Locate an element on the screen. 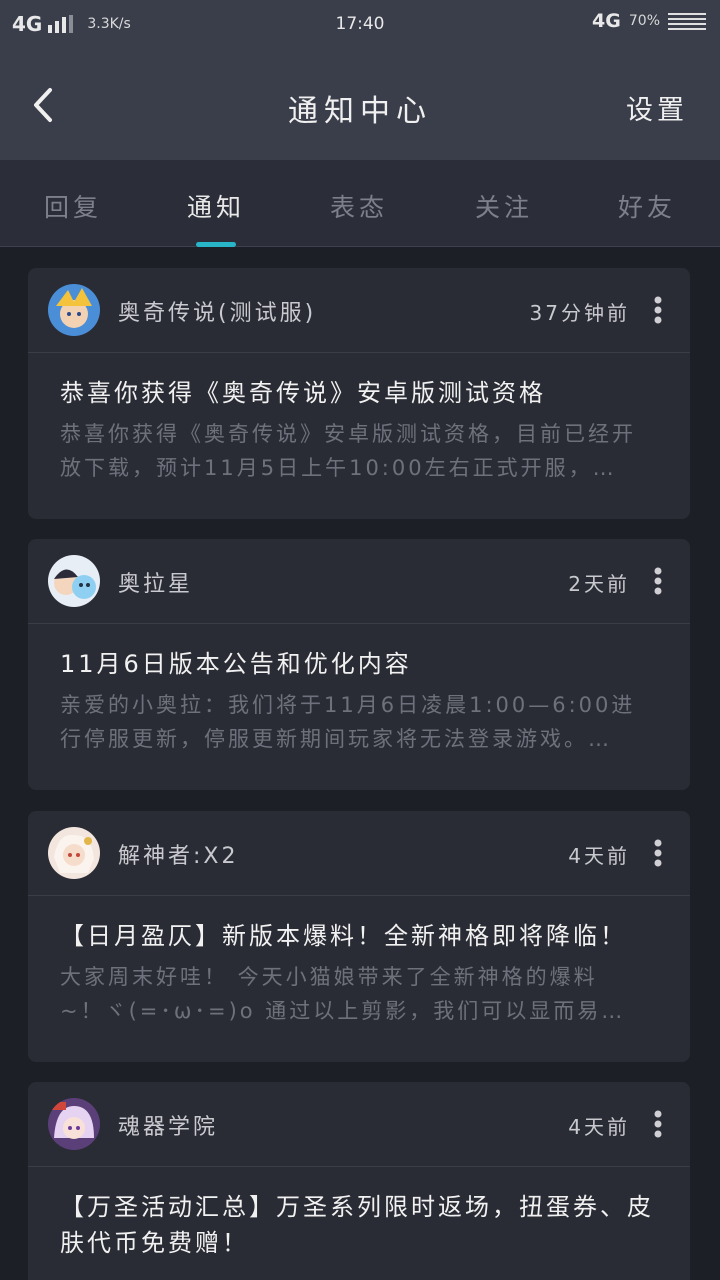 The width and height of the screenshot is (720, 1280). status-right: 4G 70% is located at coordinates (649, 21).